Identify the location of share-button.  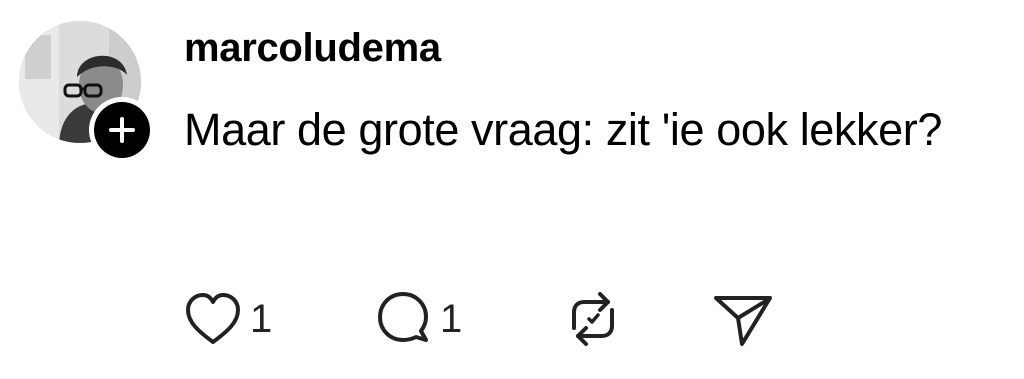
(743, 319).